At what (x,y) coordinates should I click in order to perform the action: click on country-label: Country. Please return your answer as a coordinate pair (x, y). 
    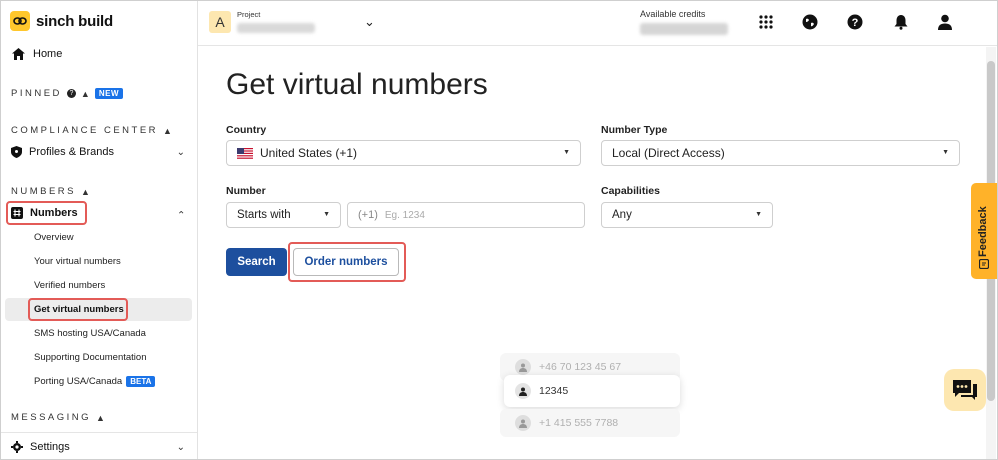
    Looking at the image, I should click on (246, 130).